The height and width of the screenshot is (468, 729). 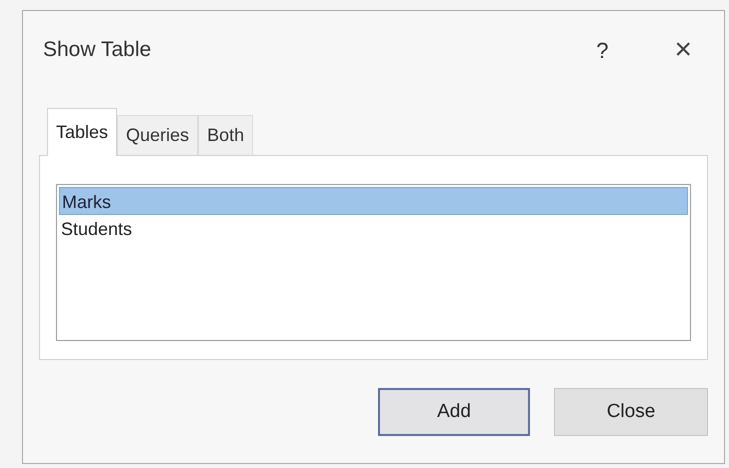 I want to click on help-button: ?, so click(x=602, y=50).